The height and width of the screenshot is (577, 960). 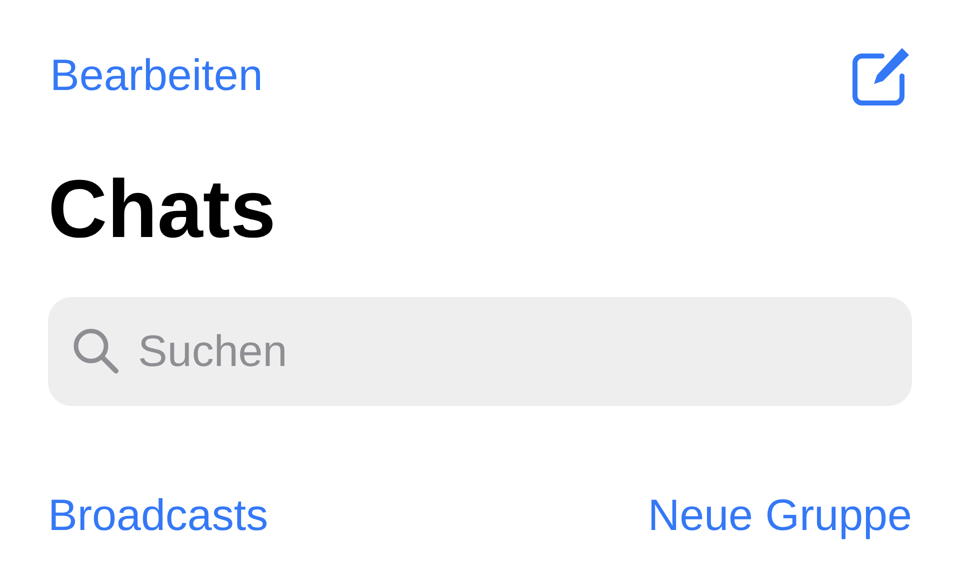 I want to click on search-icon, so click(x=96, y=351).